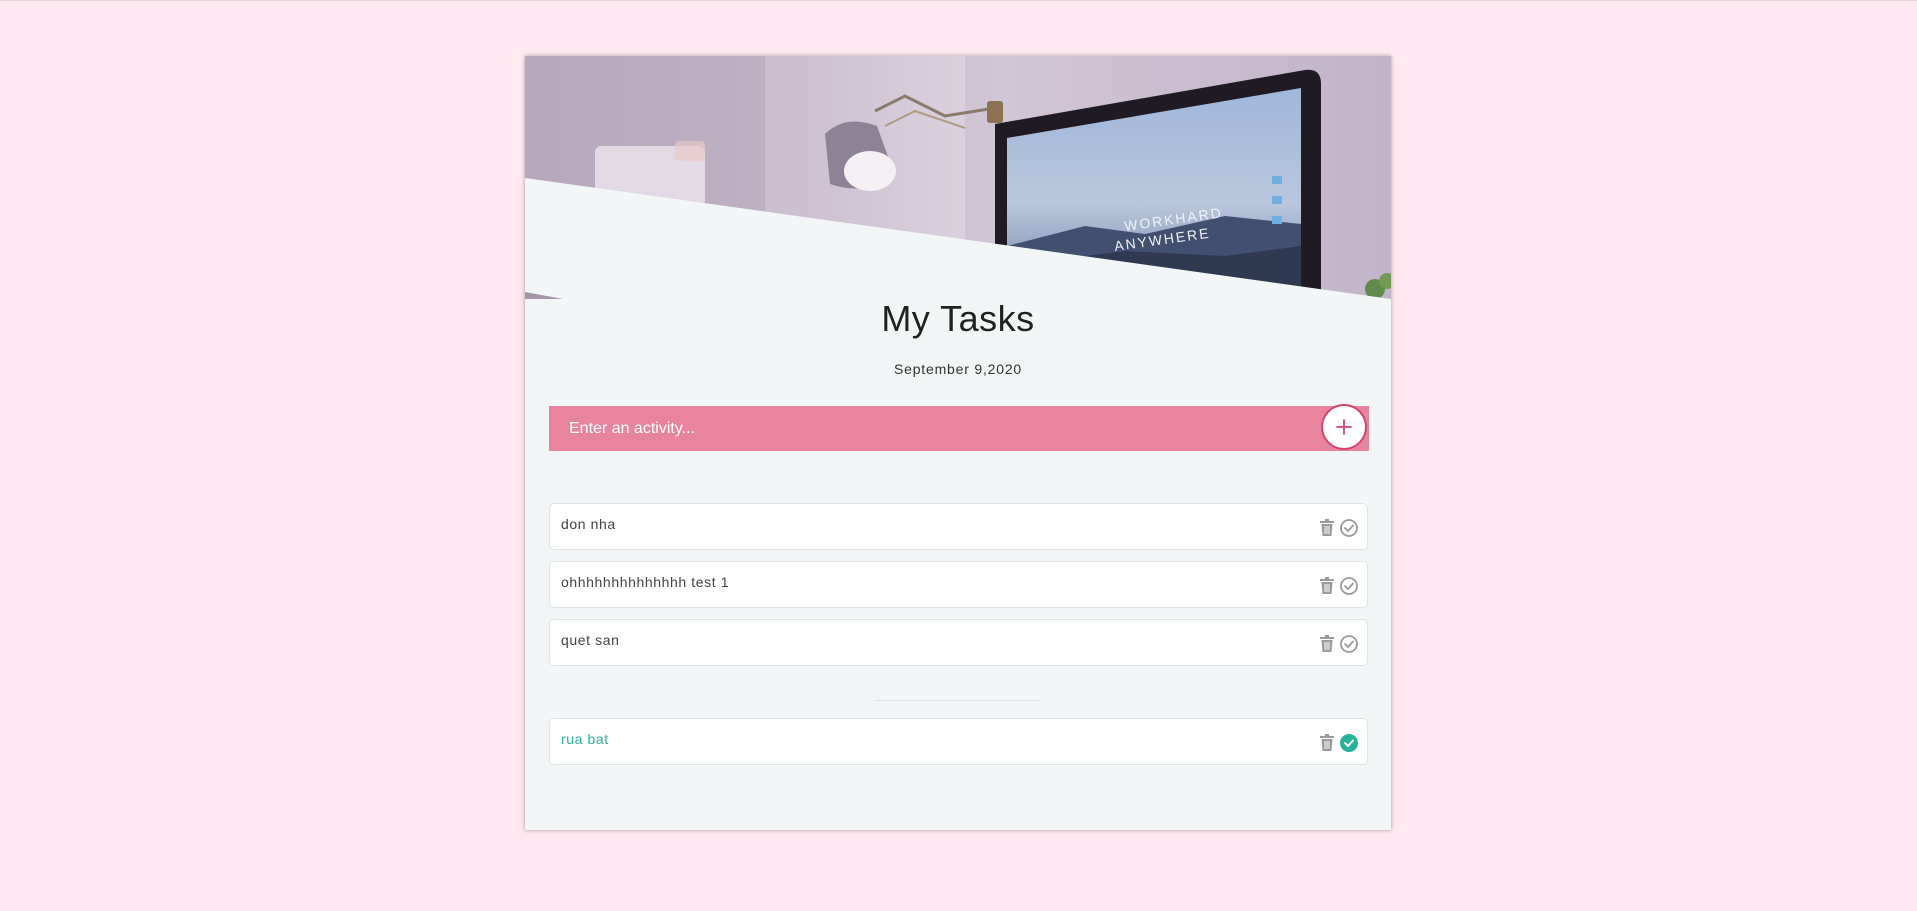 The width and height of the screenshot is (1917, 911). I want to click on todo-item-text: don nha, so click(588, 524).